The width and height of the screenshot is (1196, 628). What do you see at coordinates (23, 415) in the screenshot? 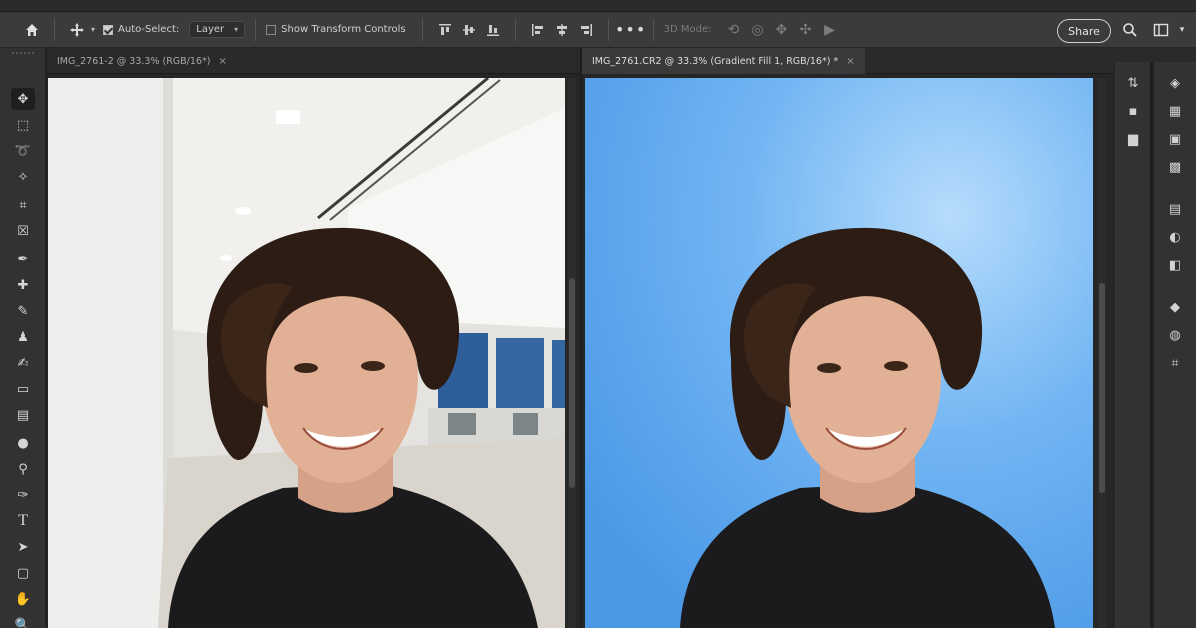
I see `gradient-tool-icon: ▤` at bounding box center [23, 415].